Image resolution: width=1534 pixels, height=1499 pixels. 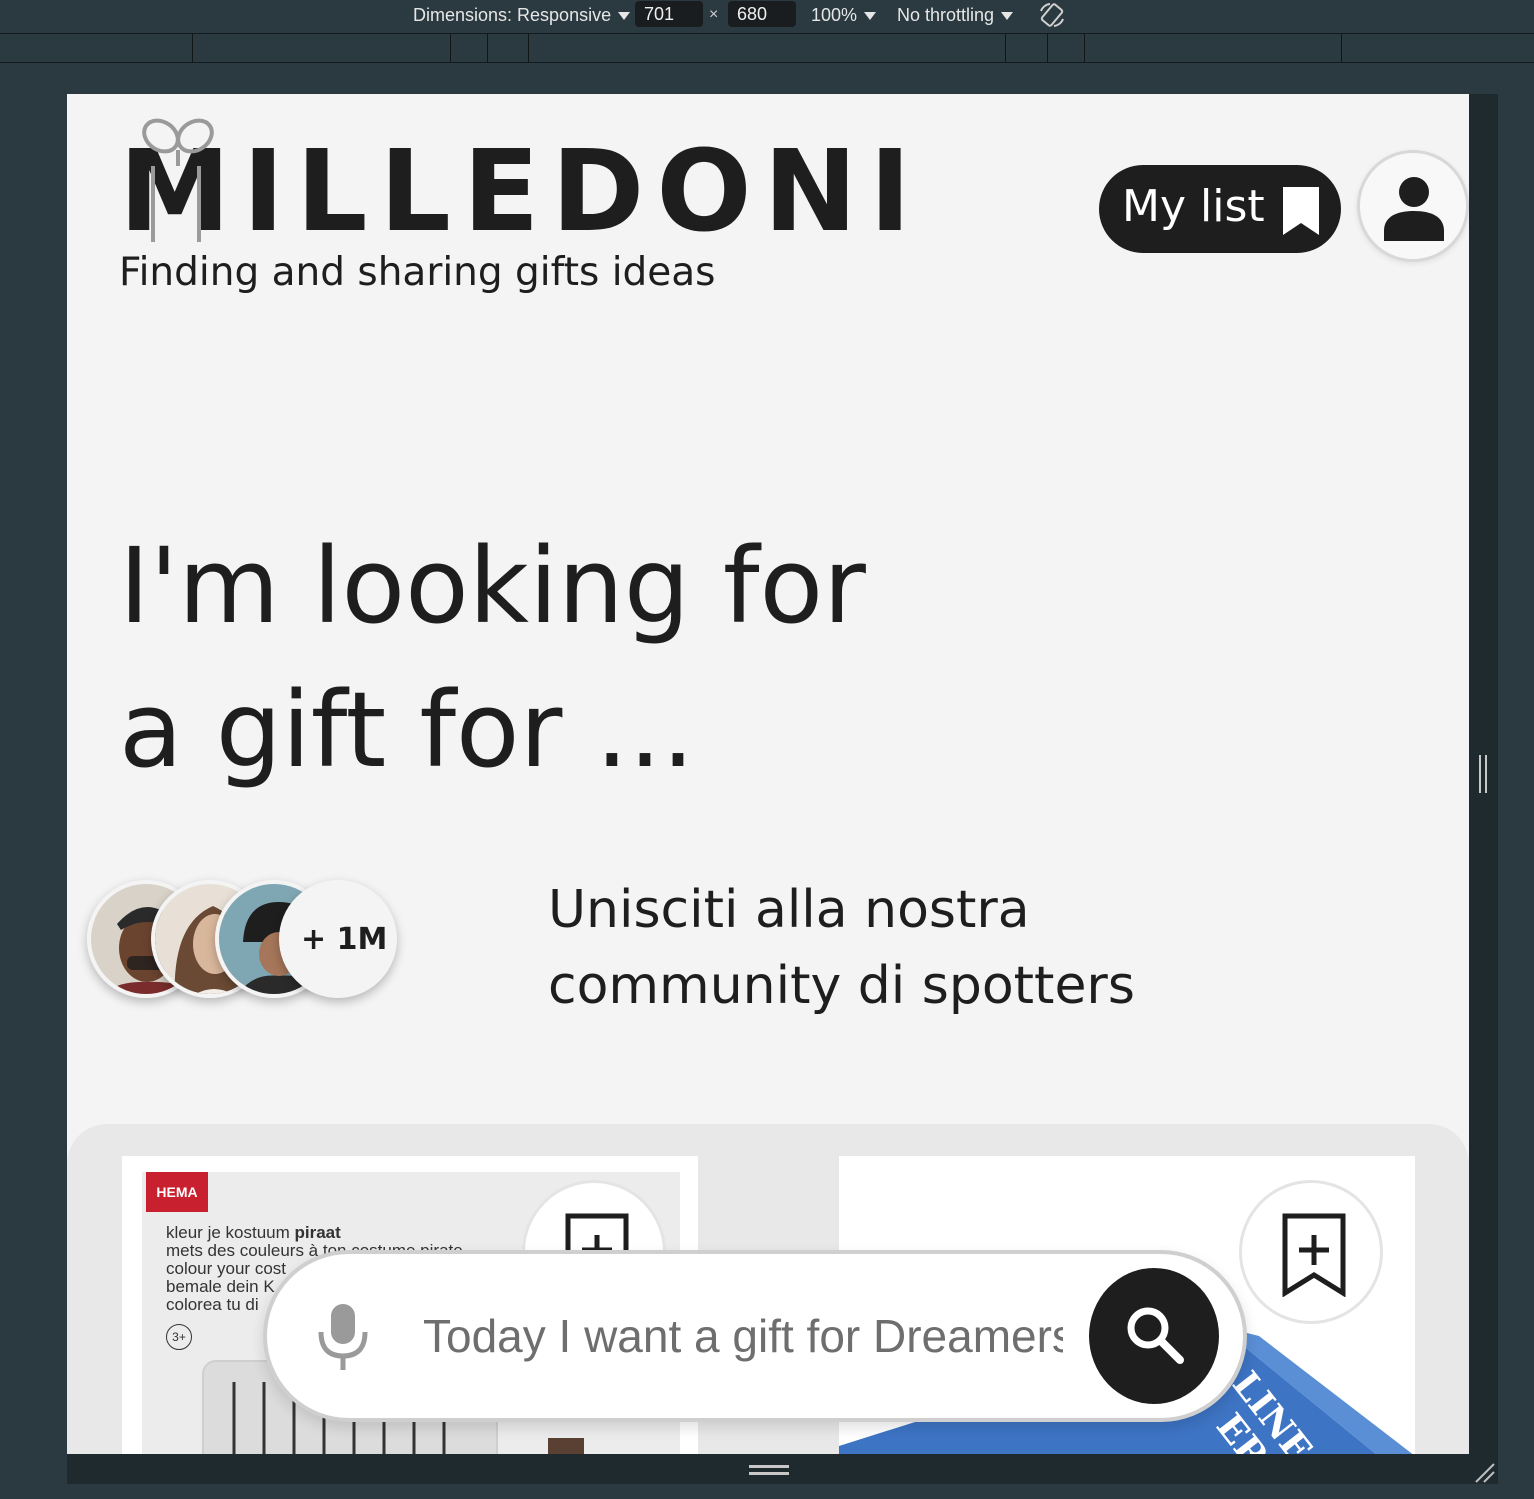 I want to click on resize-handle-right, so click(x=1483, y=774).